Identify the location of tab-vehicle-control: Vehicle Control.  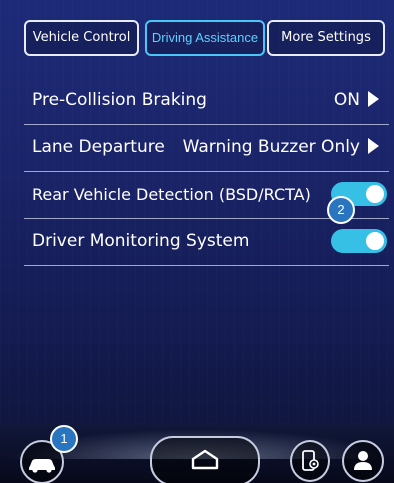
(81, 38).